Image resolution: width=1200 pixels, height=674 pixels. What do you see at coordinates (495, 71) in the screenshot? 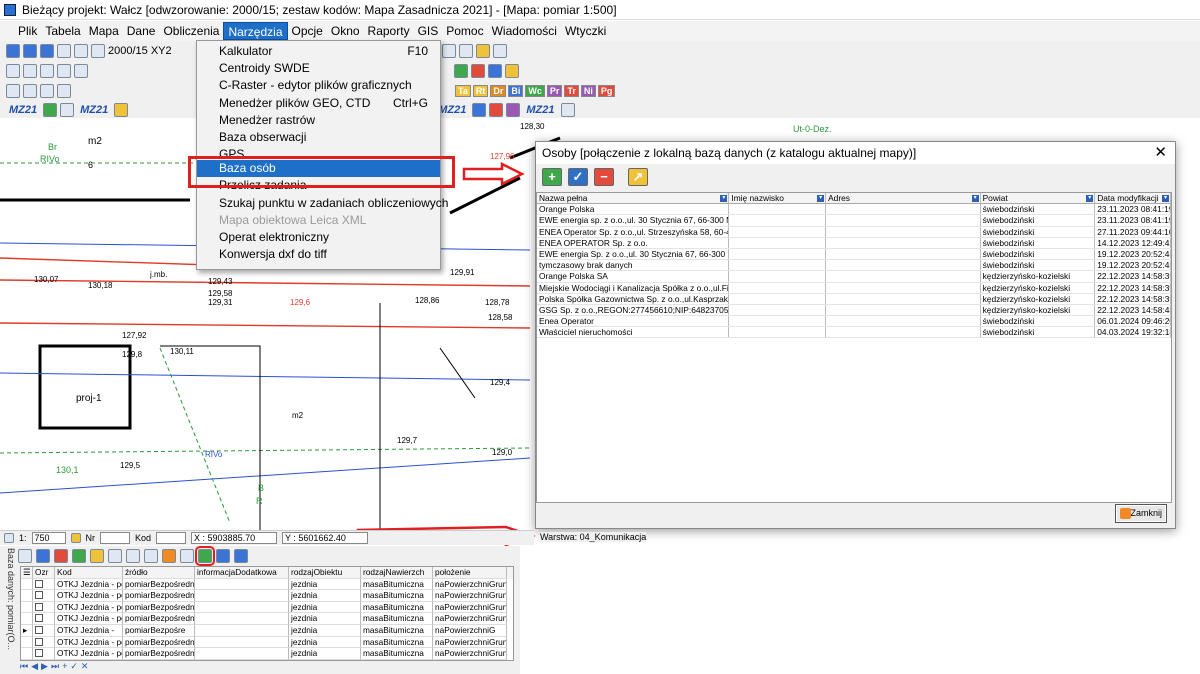
I see `object-info-icon` at bounding box center [495, 71].